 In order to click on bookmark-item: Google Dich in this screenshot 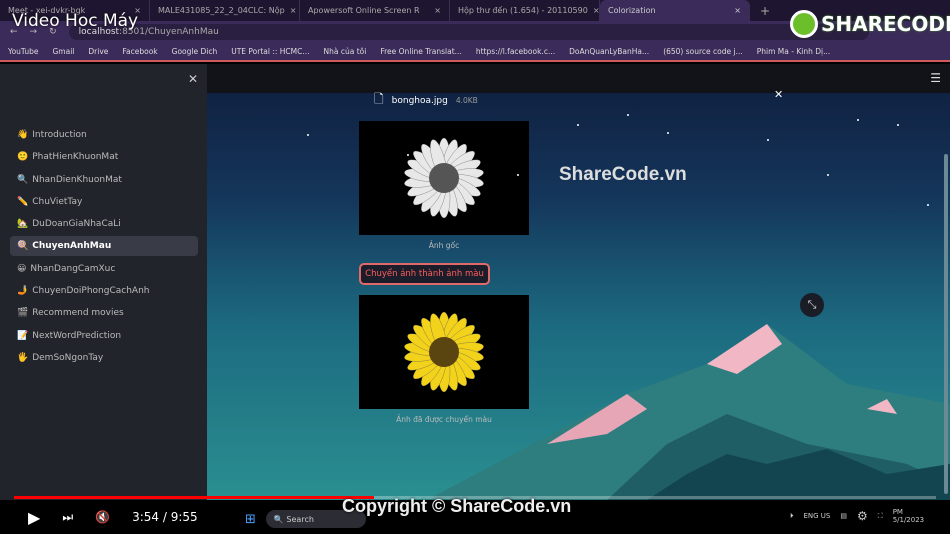, I will do `click(195, 51)`.